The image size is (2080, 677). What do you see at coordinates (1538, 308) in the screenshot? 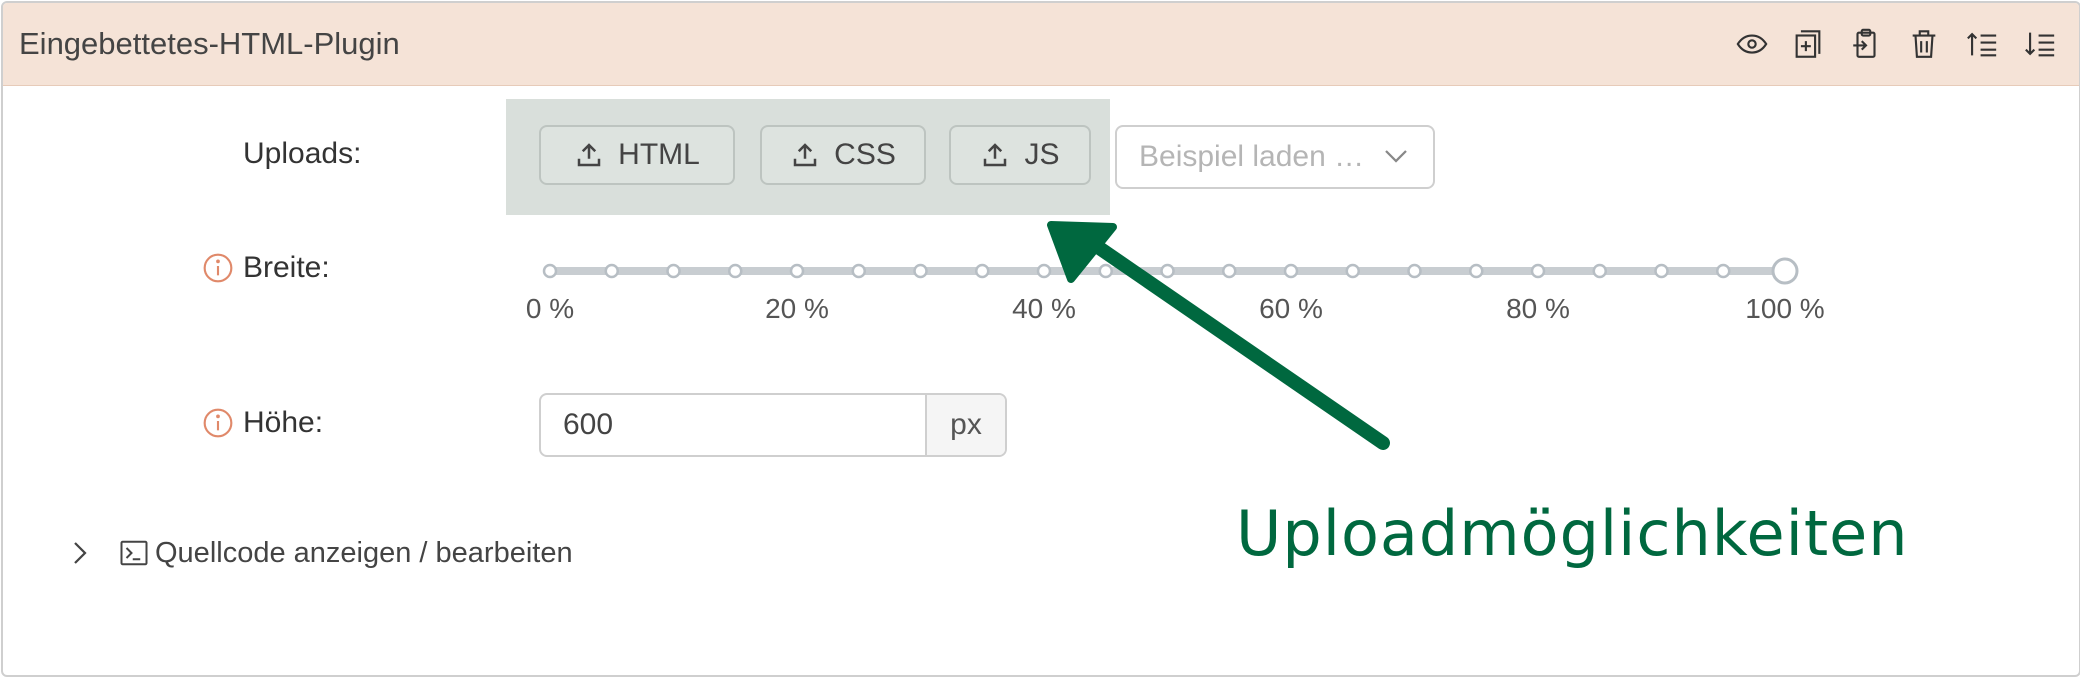
I see `slider-tick-label: 80 %` at bounding box center [1538, 308].